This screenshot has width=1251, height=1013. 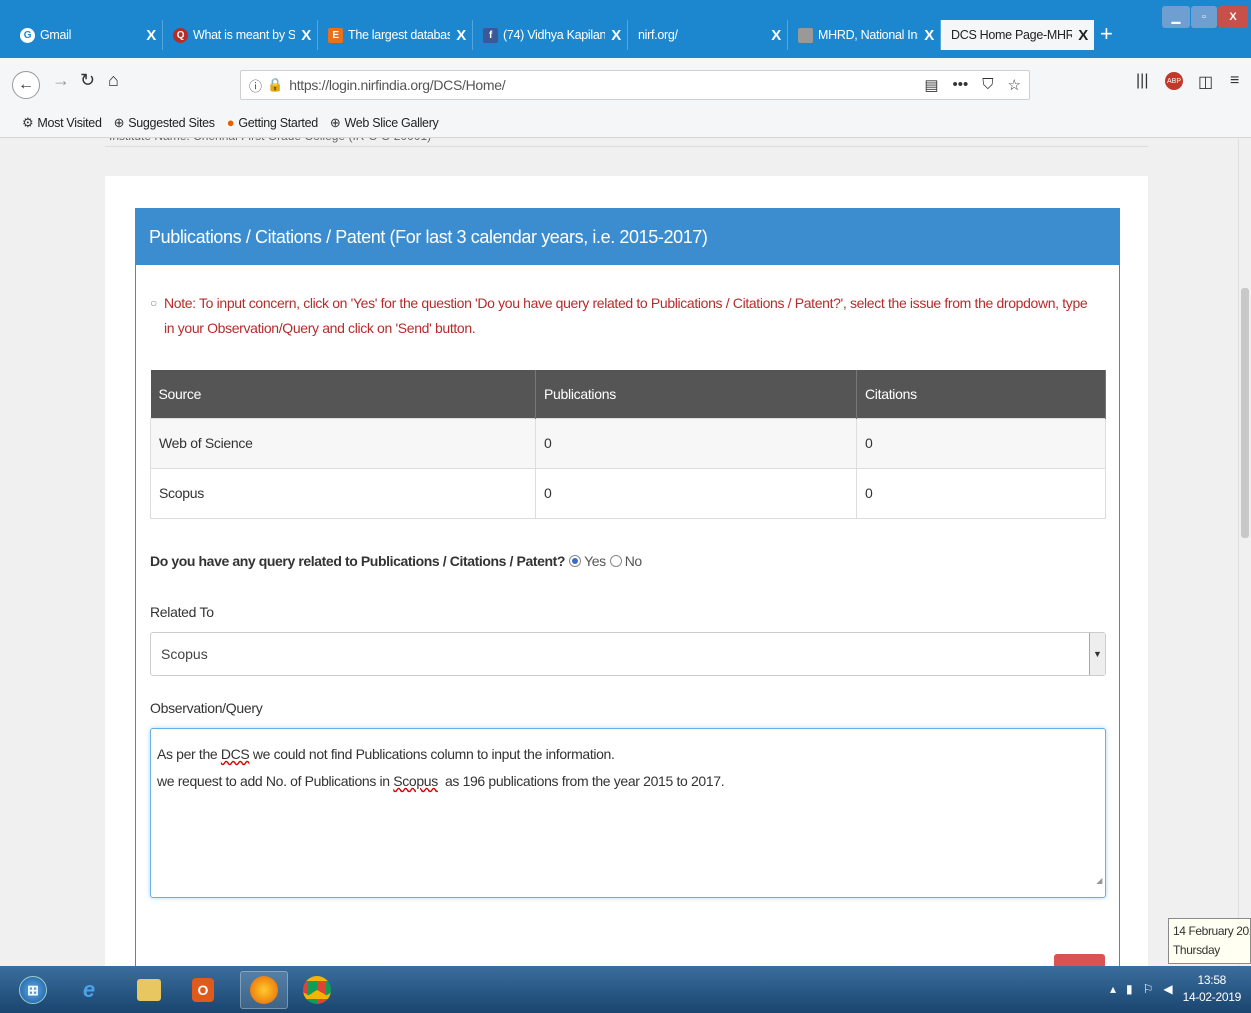 I want to click on tab-label: MHRD, National Insti, so click(x=868, y=35).